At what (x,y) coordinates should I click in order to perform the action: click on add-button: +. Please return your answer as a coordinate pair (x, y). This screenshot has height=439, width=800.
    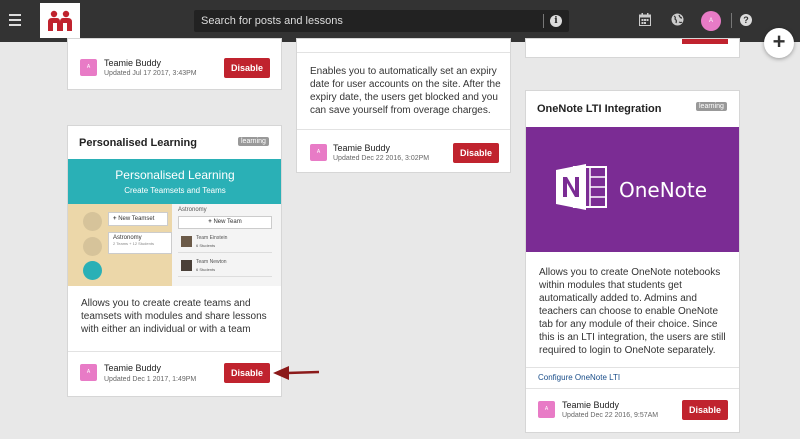
    Looking at the image, I should click on (779, 43).